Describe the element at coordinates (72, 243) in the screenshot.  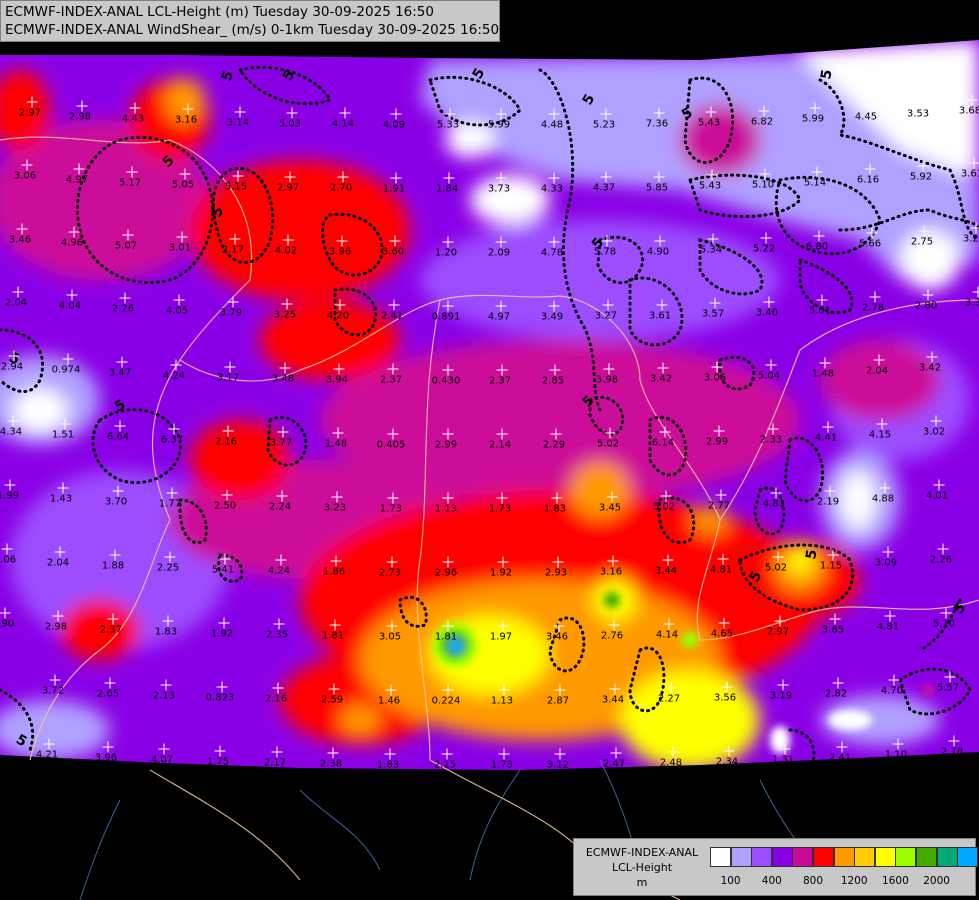
I see `wind-shear-value: 4.96` at that location.